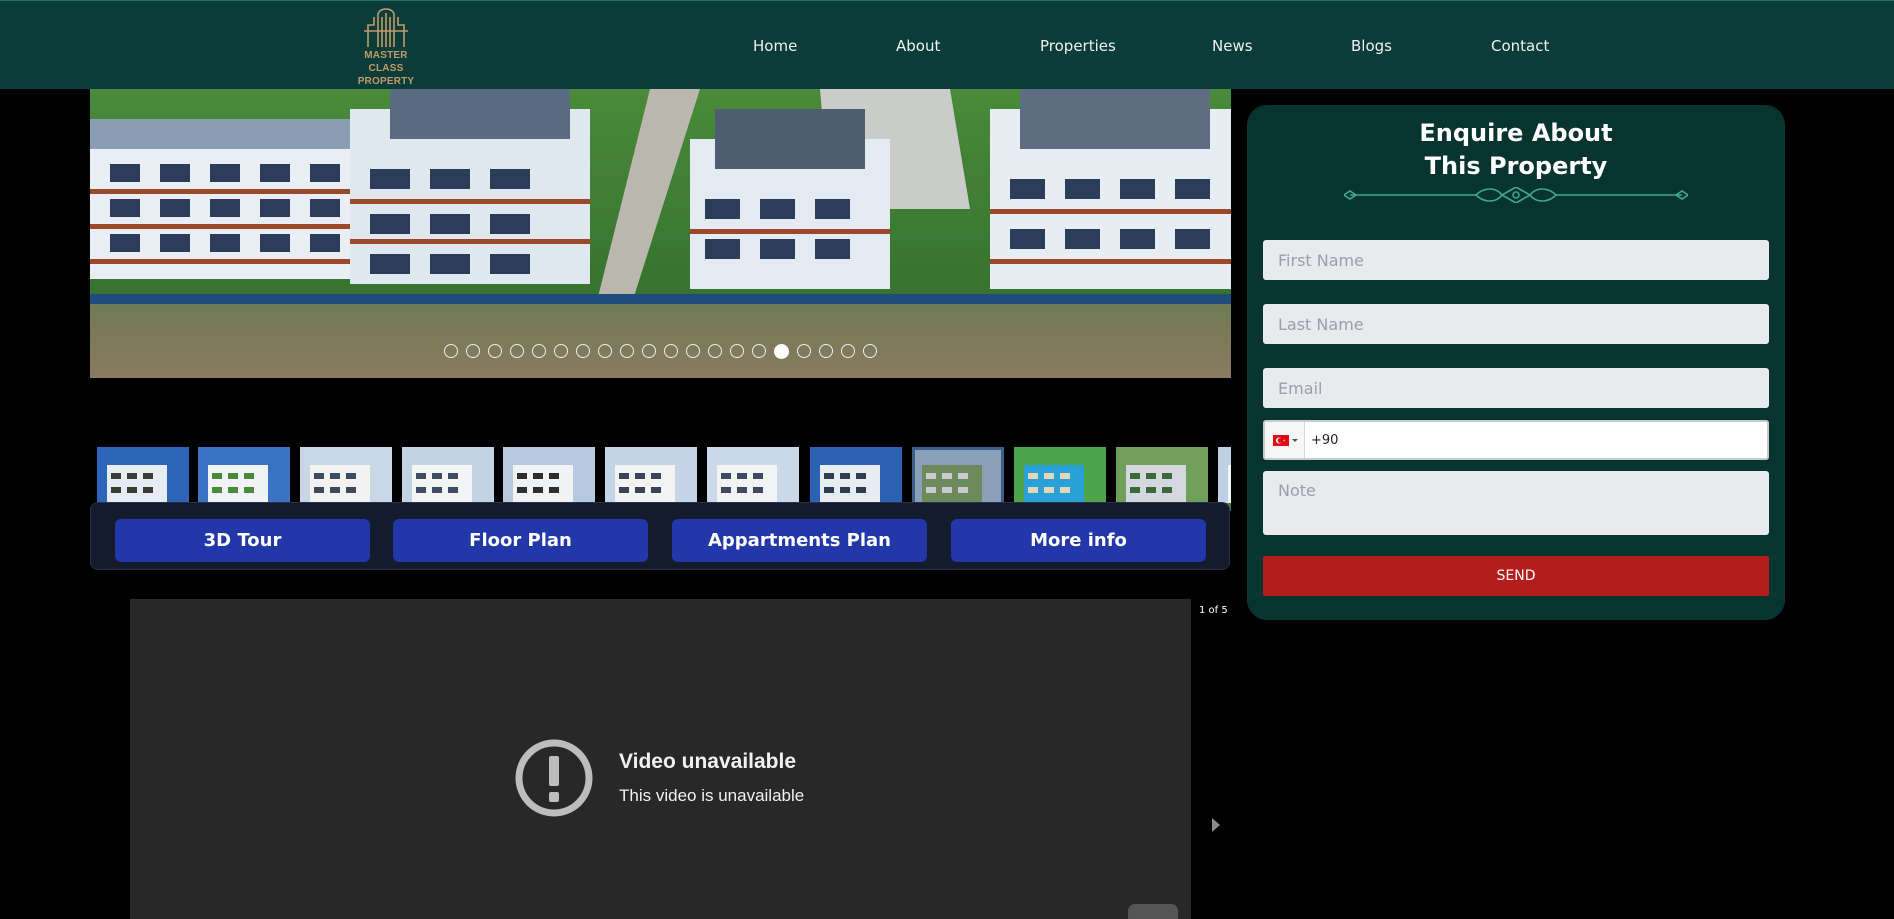 Image resolution: width=1894 pixels, height=919 pixels. I want to click on turkey-flag-icon, so click(1285, 440).